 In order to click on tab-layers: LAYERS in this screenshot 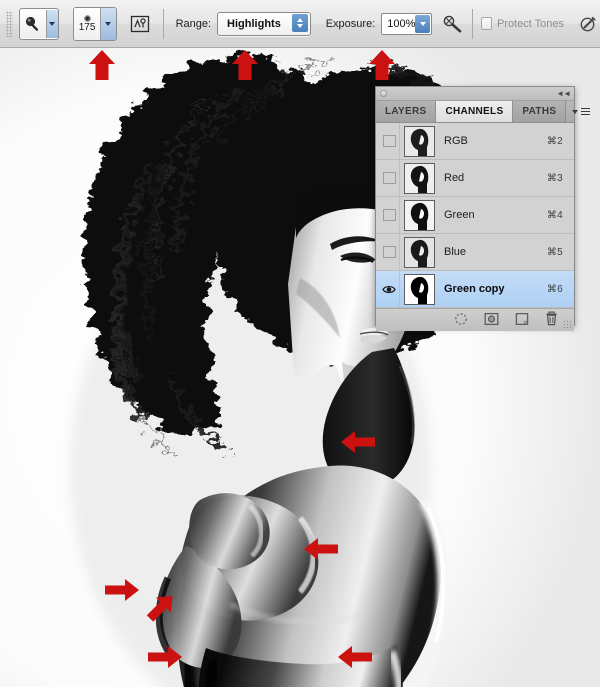, I will do `click(406, 111)`.